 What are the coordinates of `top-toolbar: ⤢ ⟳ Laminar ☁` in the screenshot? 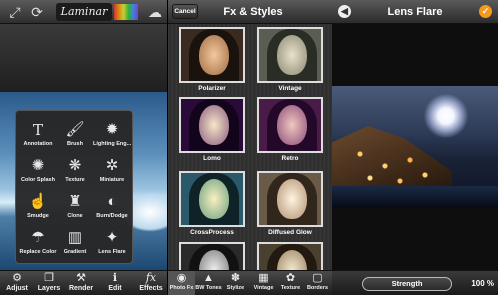 It's located at (84, 12).